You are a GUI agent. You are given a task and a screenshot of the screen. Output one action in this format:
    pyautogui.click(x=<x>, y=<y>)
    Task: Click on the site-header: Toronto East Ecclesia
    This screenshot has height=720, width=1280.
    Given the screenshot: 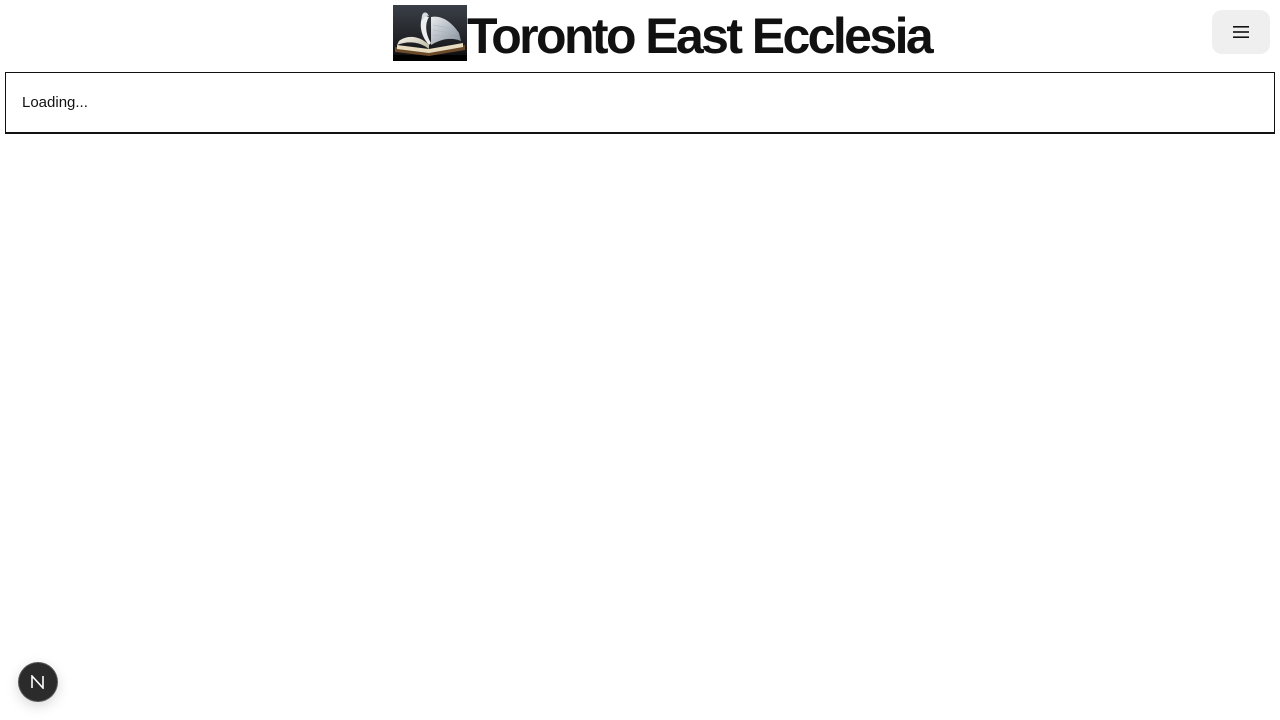 What is the action you would take?
    pyautogui.click(x=640, y=36)
    